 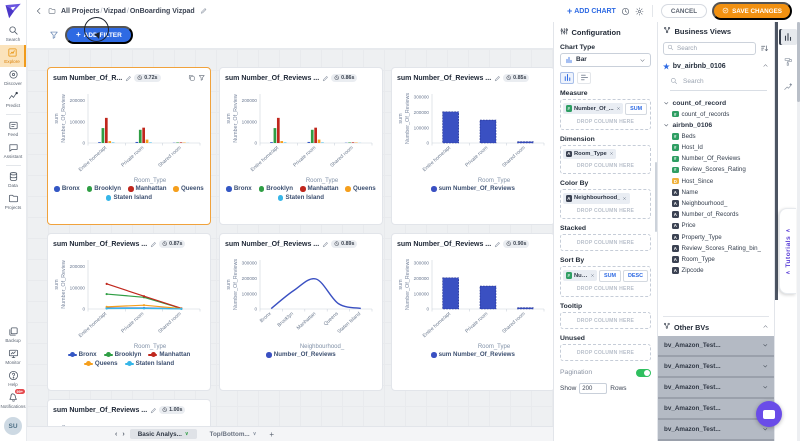 I want to click on sidebar-item-feed: Feed, so click(x=13, y=129).